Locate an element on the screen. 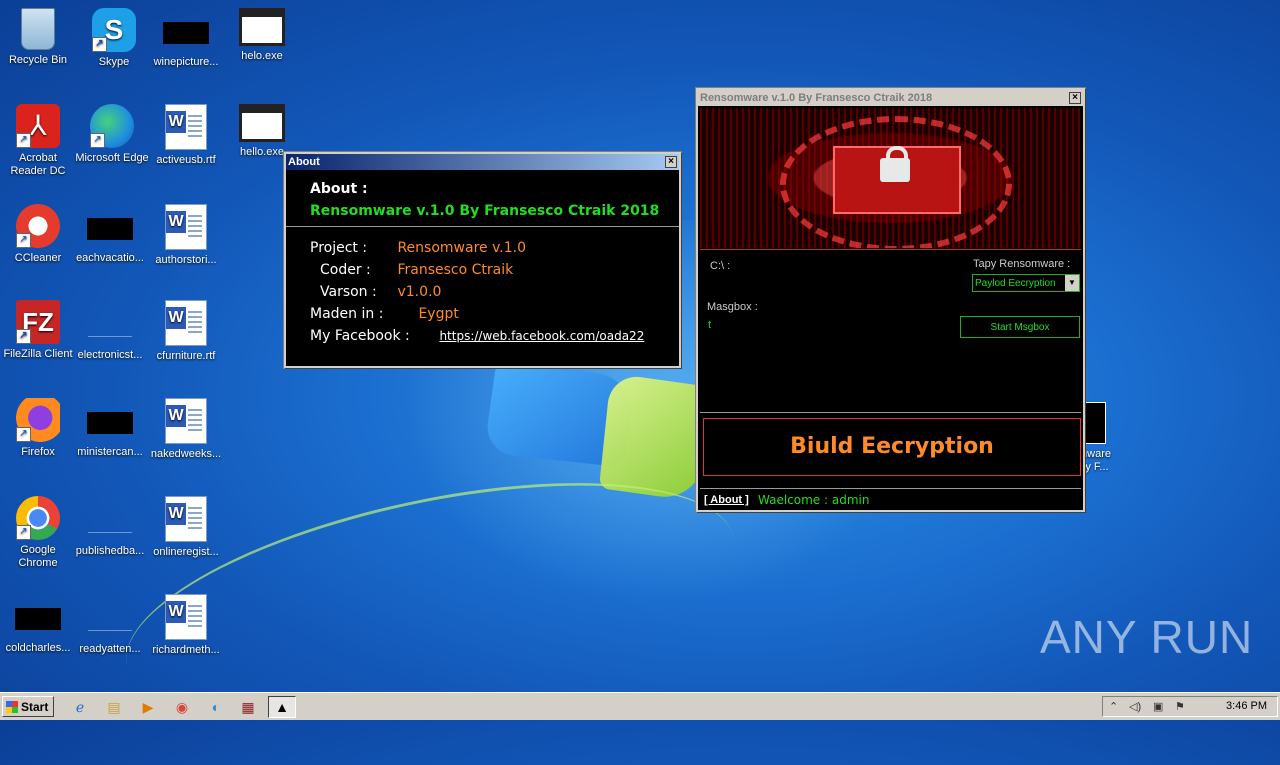 The image size is (1280, 765). skype-icon: S ↗ is located at coordinates (114, 30).